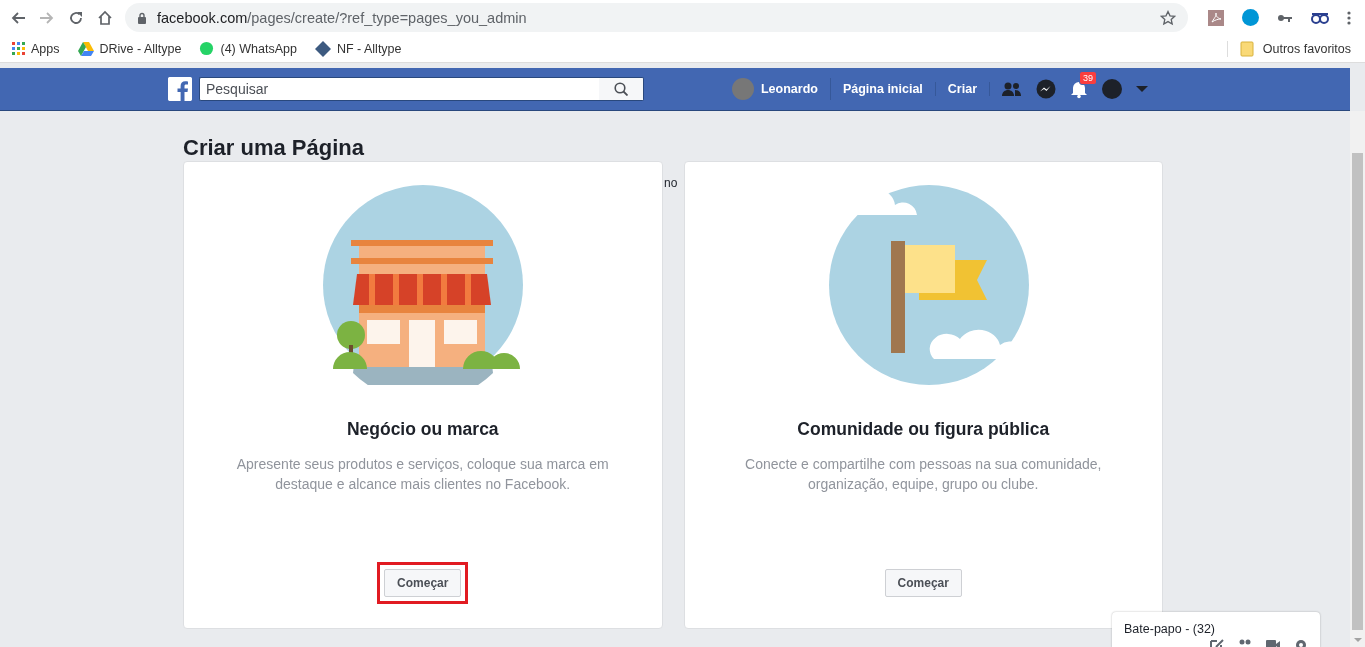 This screenshot has height=647, width=1365. Describe the element at coordinates (129, 48) in the screenshot. I see `bookmark-link: DRive - Alltype` at that location.